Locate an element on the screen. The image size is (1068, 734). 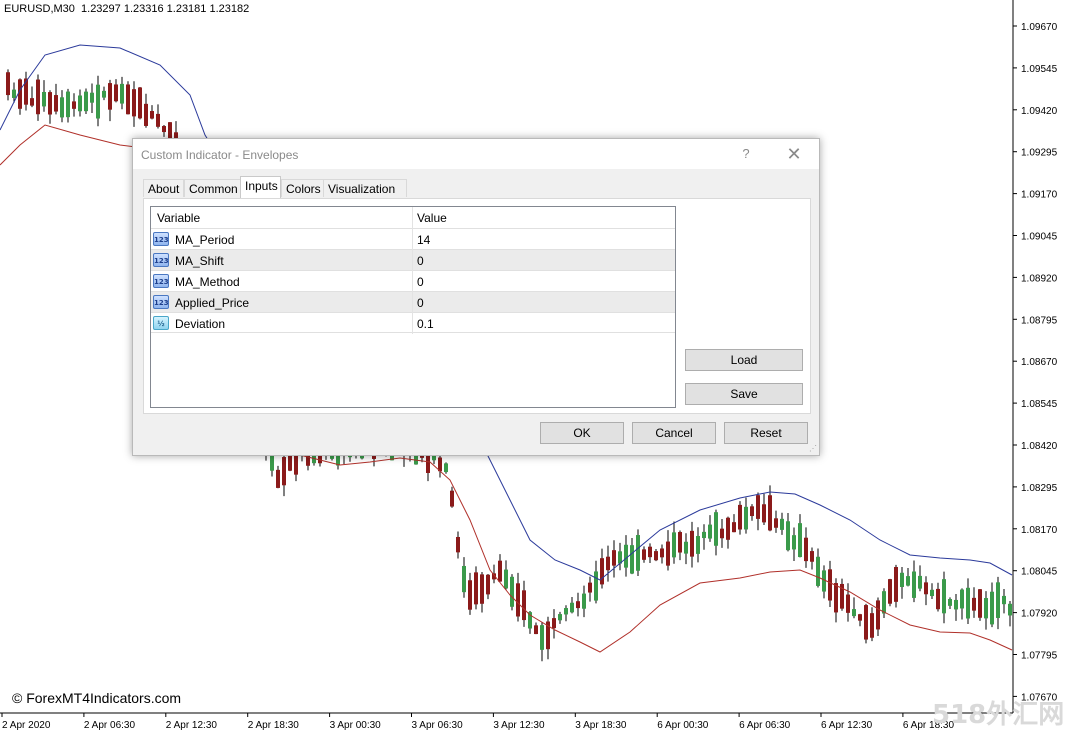
variable-name: MA_Period is located at coordinates (205, 240).